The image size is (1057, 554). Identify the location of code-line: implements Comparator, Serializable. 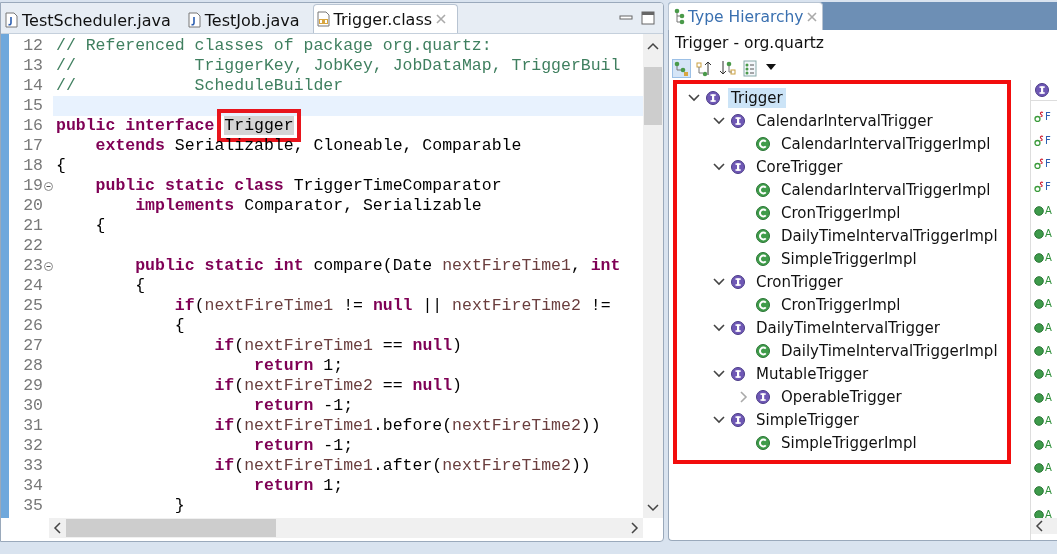
(308, 206).